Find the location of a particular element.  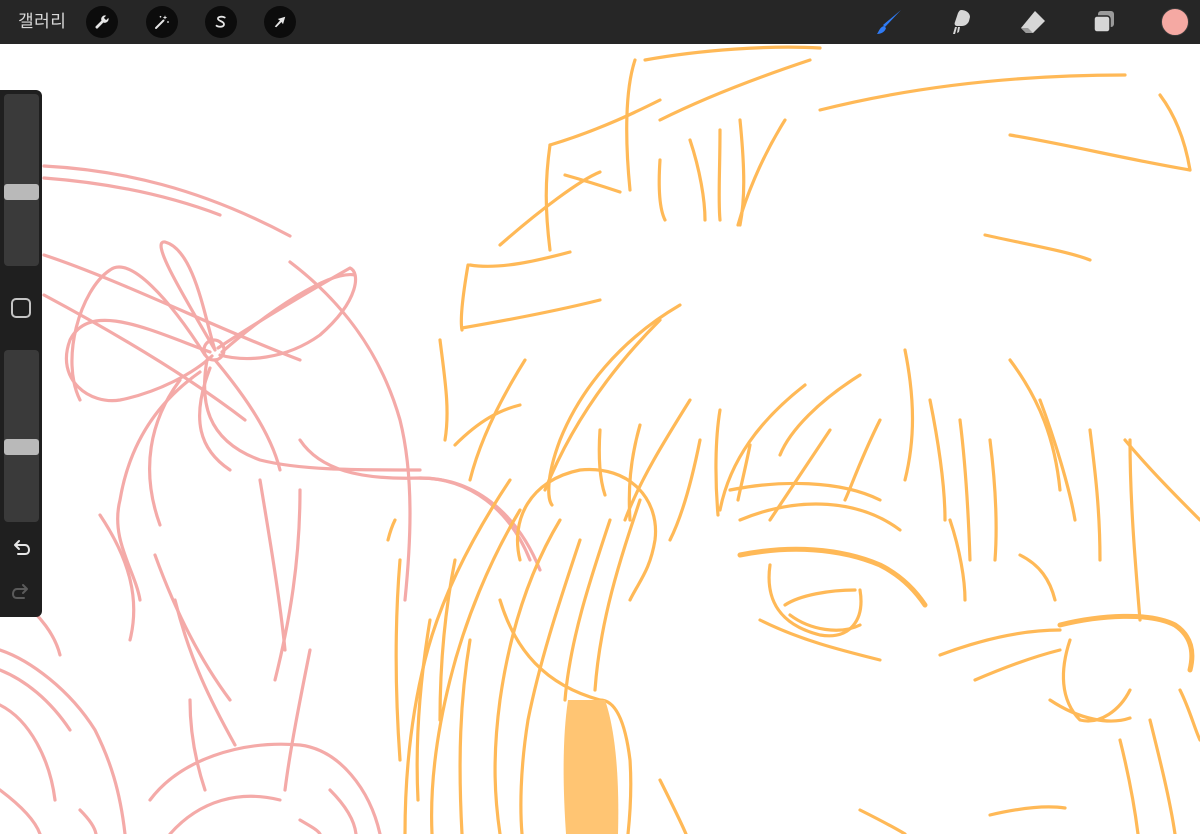

selection-s-icon is located at coordinates (220, 21).